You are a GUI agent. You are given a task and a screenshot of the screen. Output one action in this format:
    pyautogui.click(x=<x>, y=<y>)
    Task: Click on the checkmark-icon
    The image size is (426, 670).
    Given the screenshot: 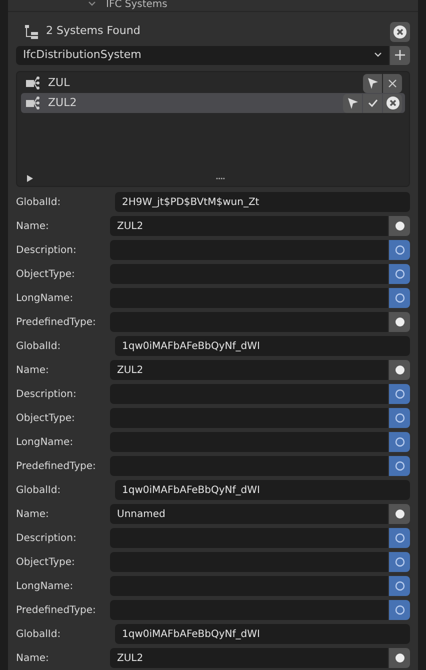 What is the action you would take?
    pyautogui.click(x=373, y=103)
    